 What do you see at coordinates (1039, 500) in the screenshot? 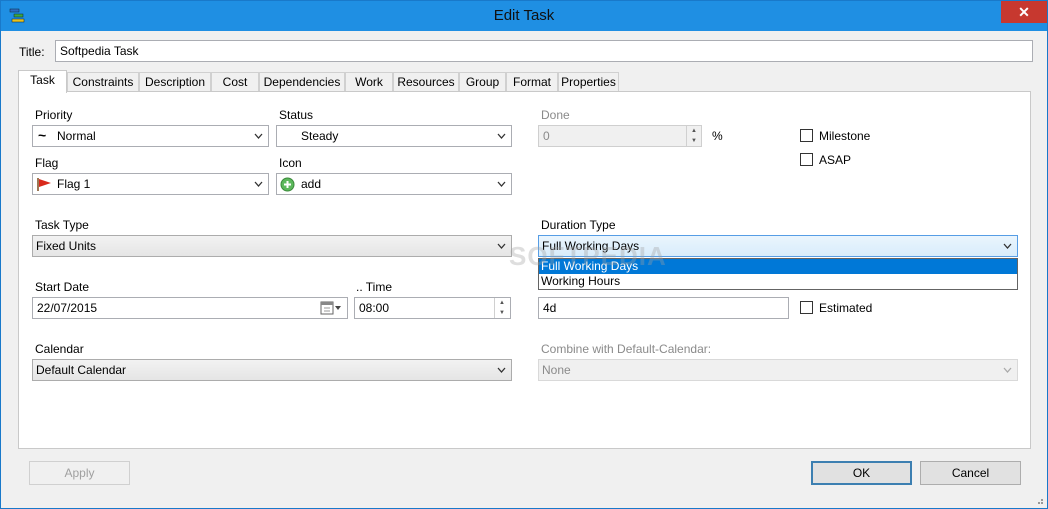
I see `resize-grip-icon` at bounding box center [1039, 500].